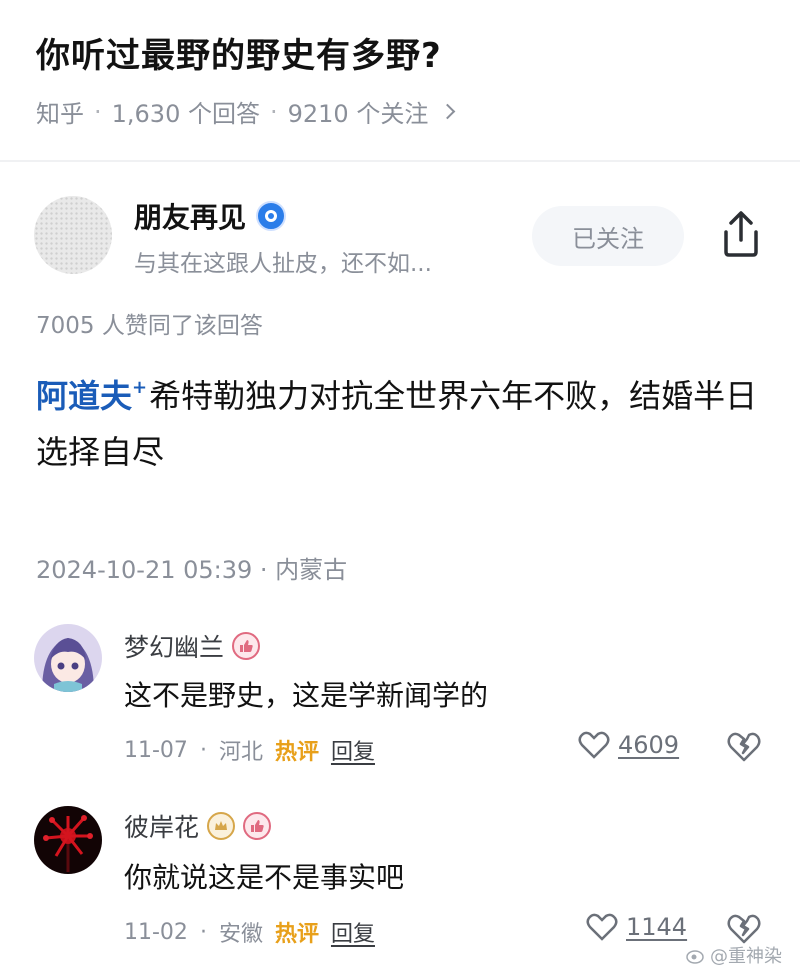  Describe the element at coordinates (156, 750) in the screenshot. I see `comment-date: 11-07` at that location.